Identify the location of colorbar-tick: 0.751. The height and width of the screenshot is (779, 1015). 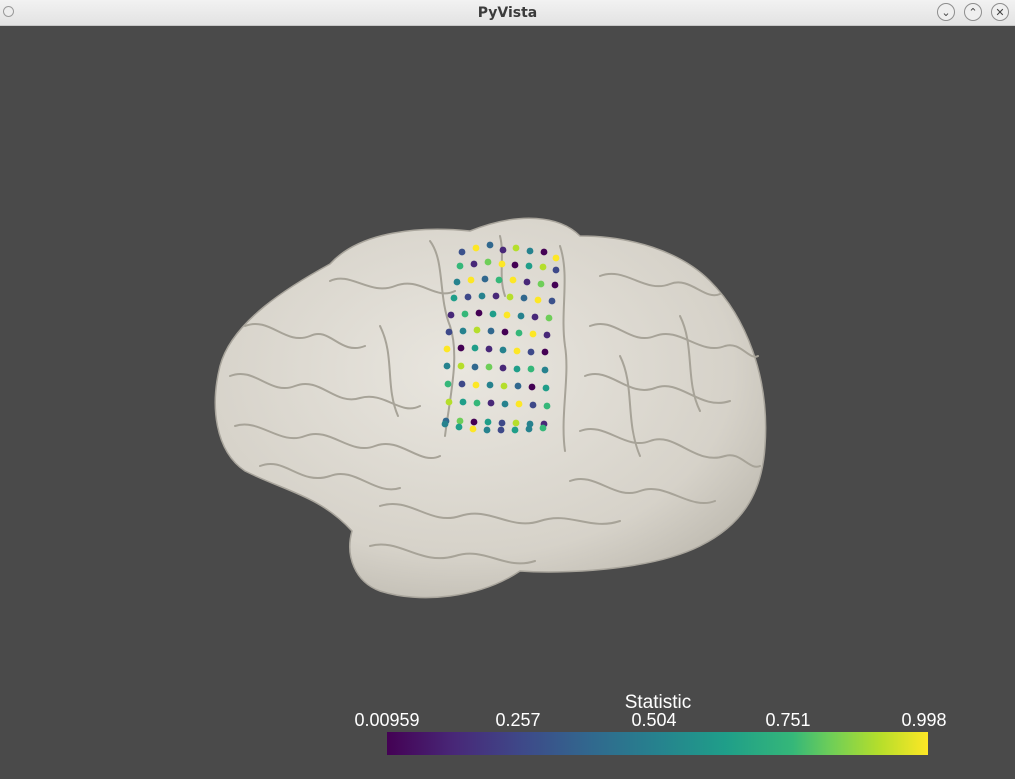
(788, 720).